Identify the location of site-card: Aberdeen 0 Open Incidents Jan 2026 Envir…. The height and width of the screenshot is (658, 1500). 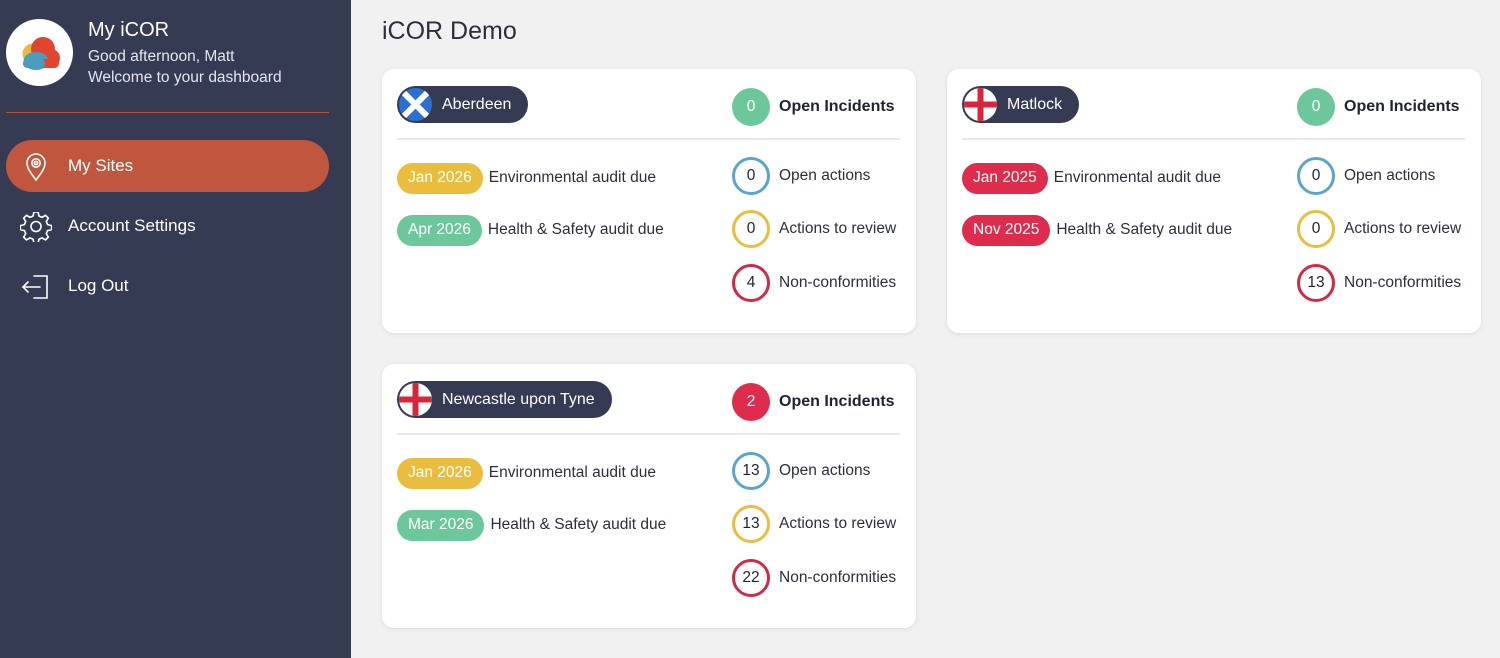
(649, 201).